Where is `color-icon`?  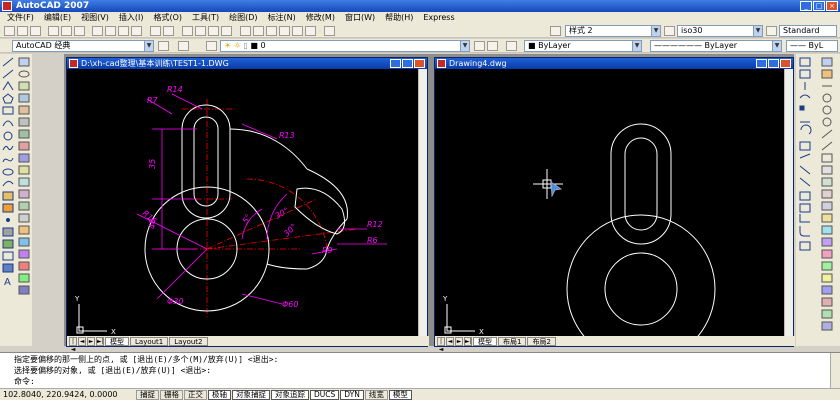
color-icon is located at coordinates (511, 46).